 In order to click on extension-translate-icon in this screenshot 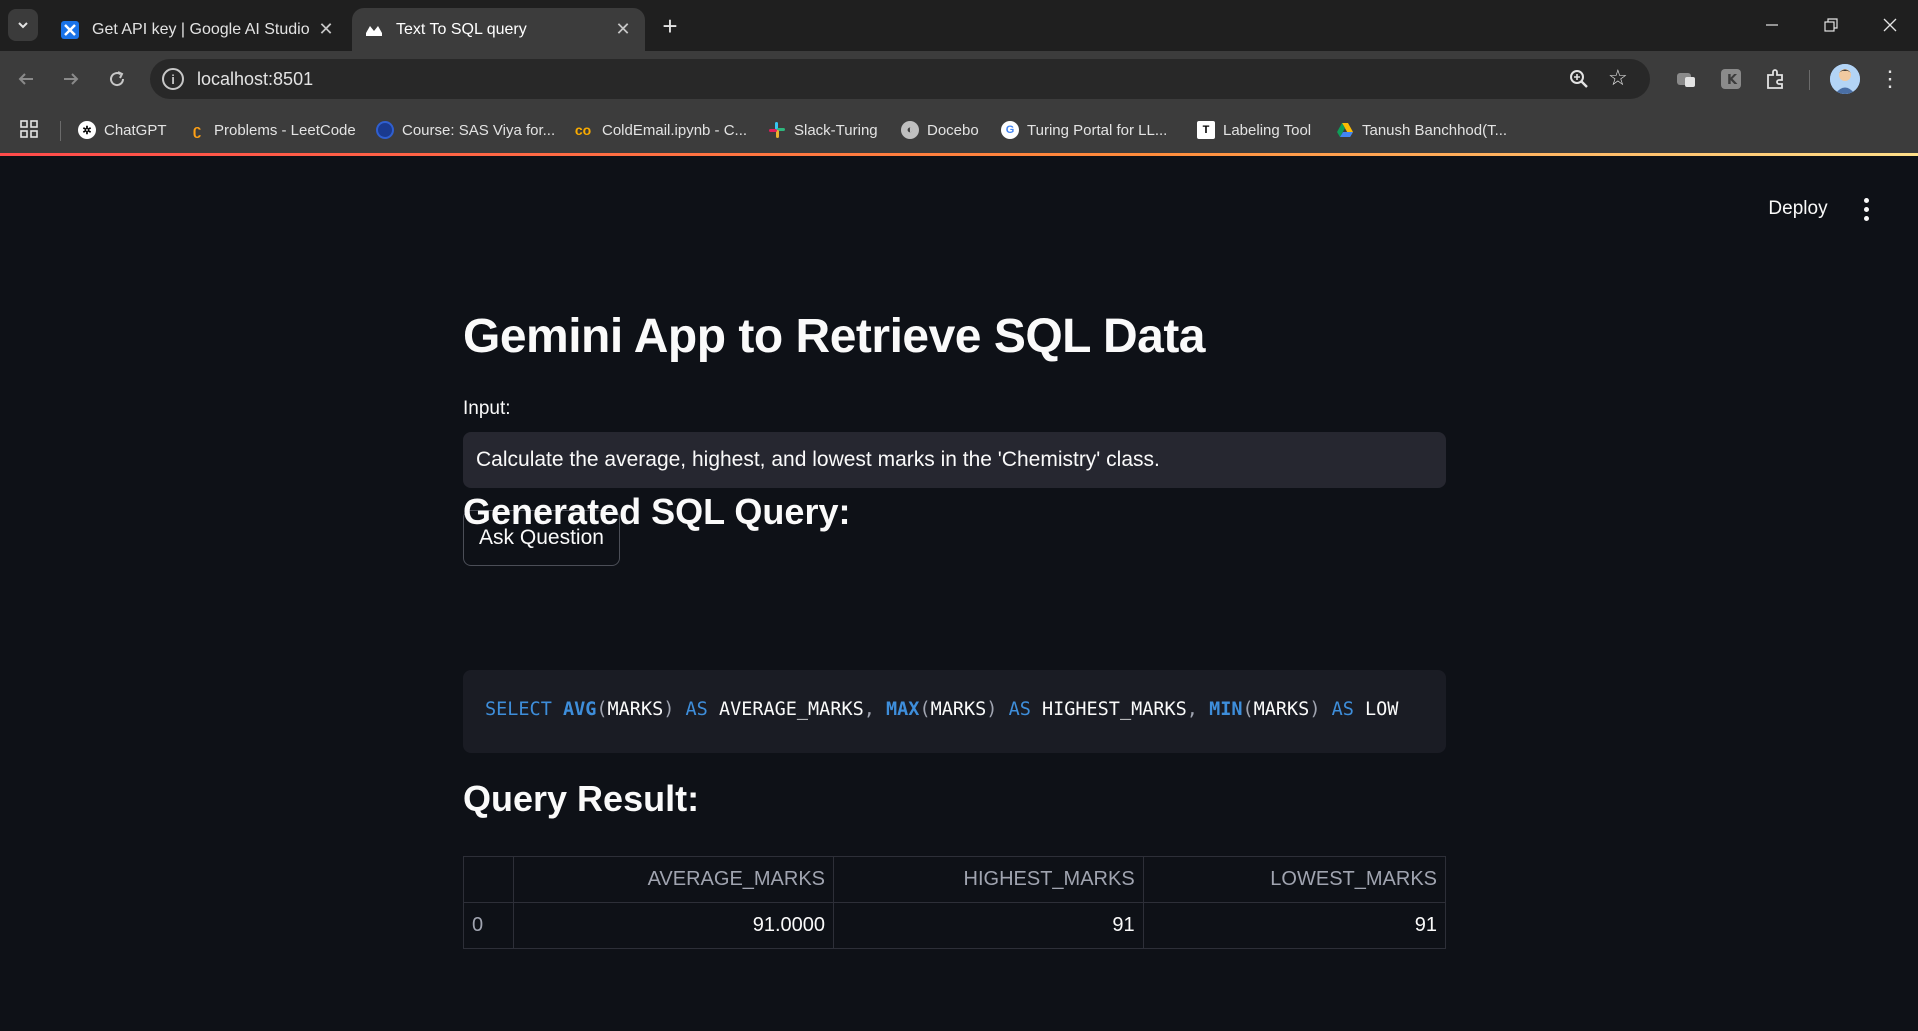, I will do `click(1686, 79)`.